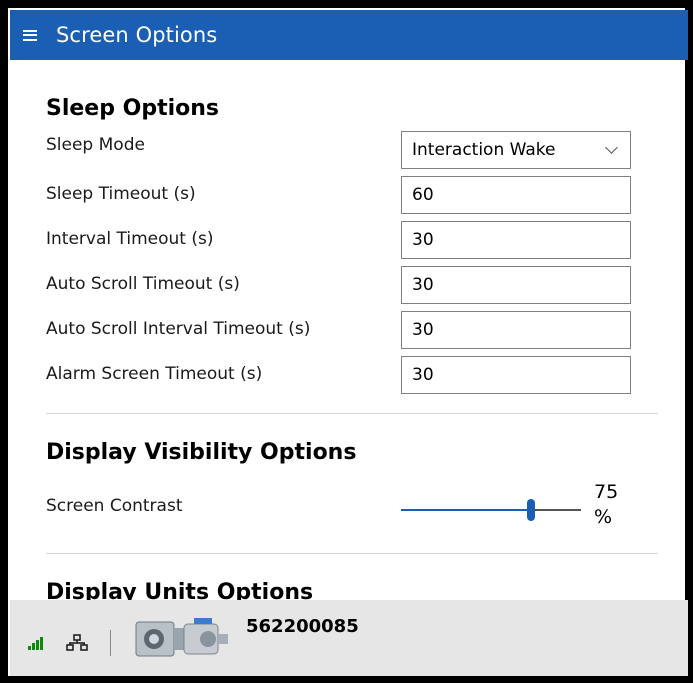 Image resolution: width=693 pixels, height=683 pixels. What do you see at coordinates (484, 150) in the screenshot?
I see `sleep-mode-value: Interaction Wake` at bounding box center [484, 150].